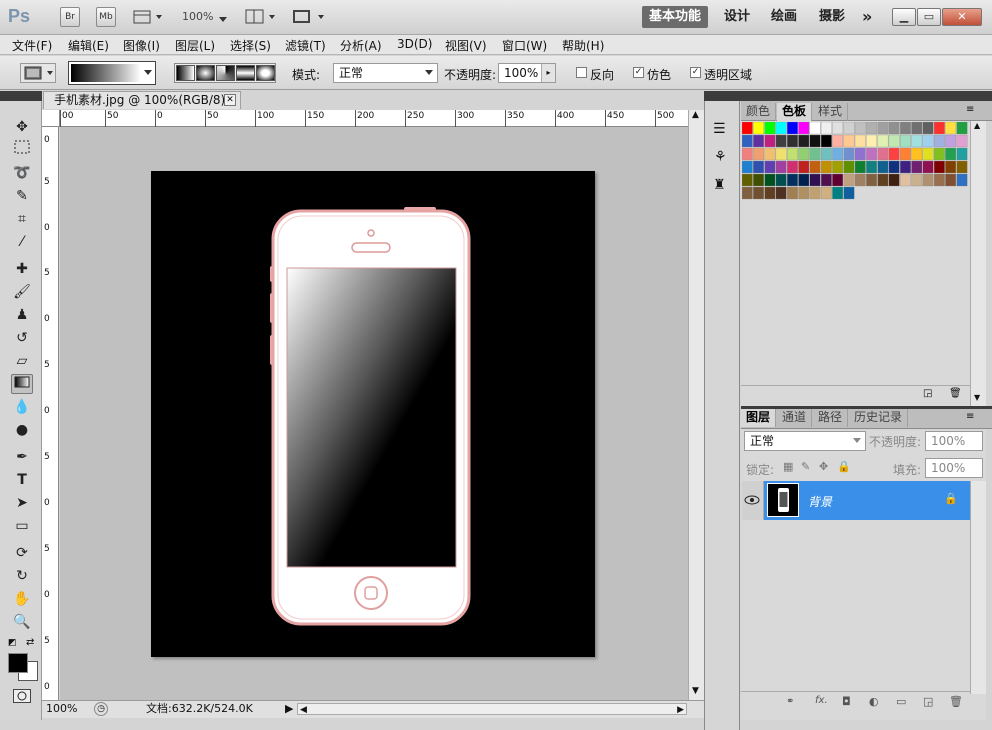  I want to click on lock-position-icon: ✥, so click(823, 466).